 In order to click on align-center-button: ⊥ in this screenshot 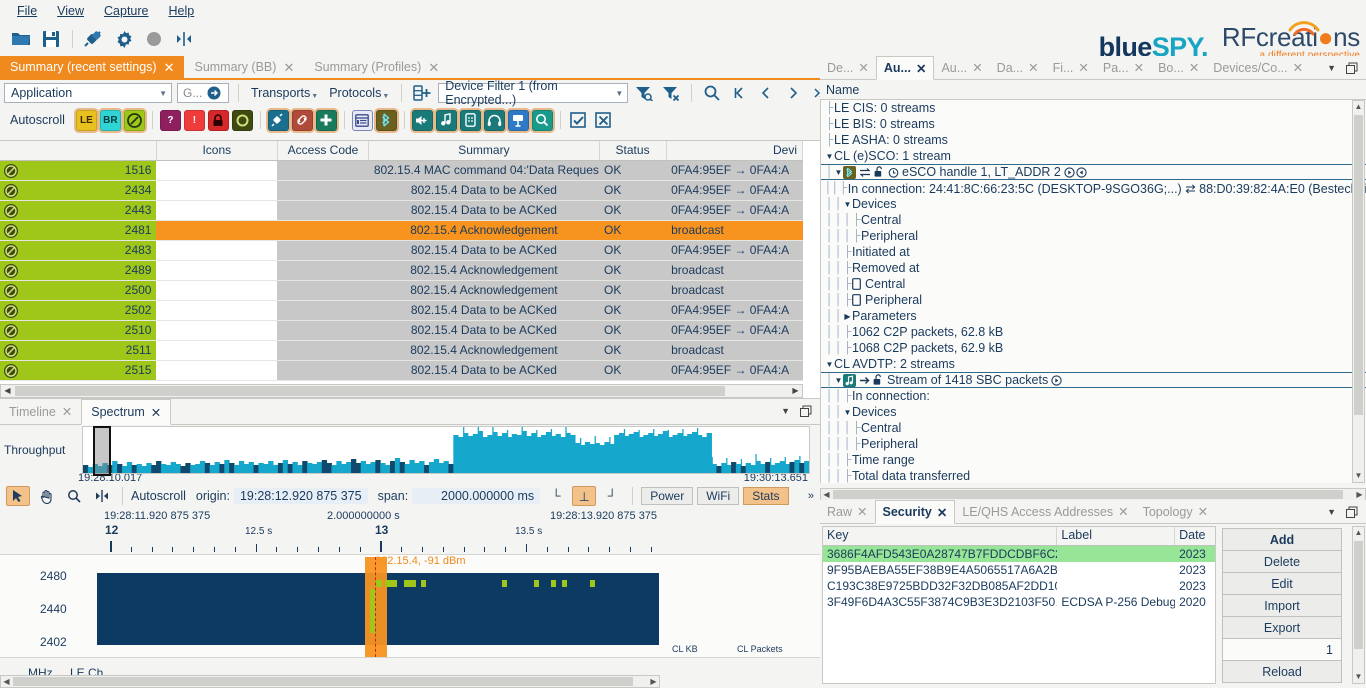, I will do `click(584, 496)`.